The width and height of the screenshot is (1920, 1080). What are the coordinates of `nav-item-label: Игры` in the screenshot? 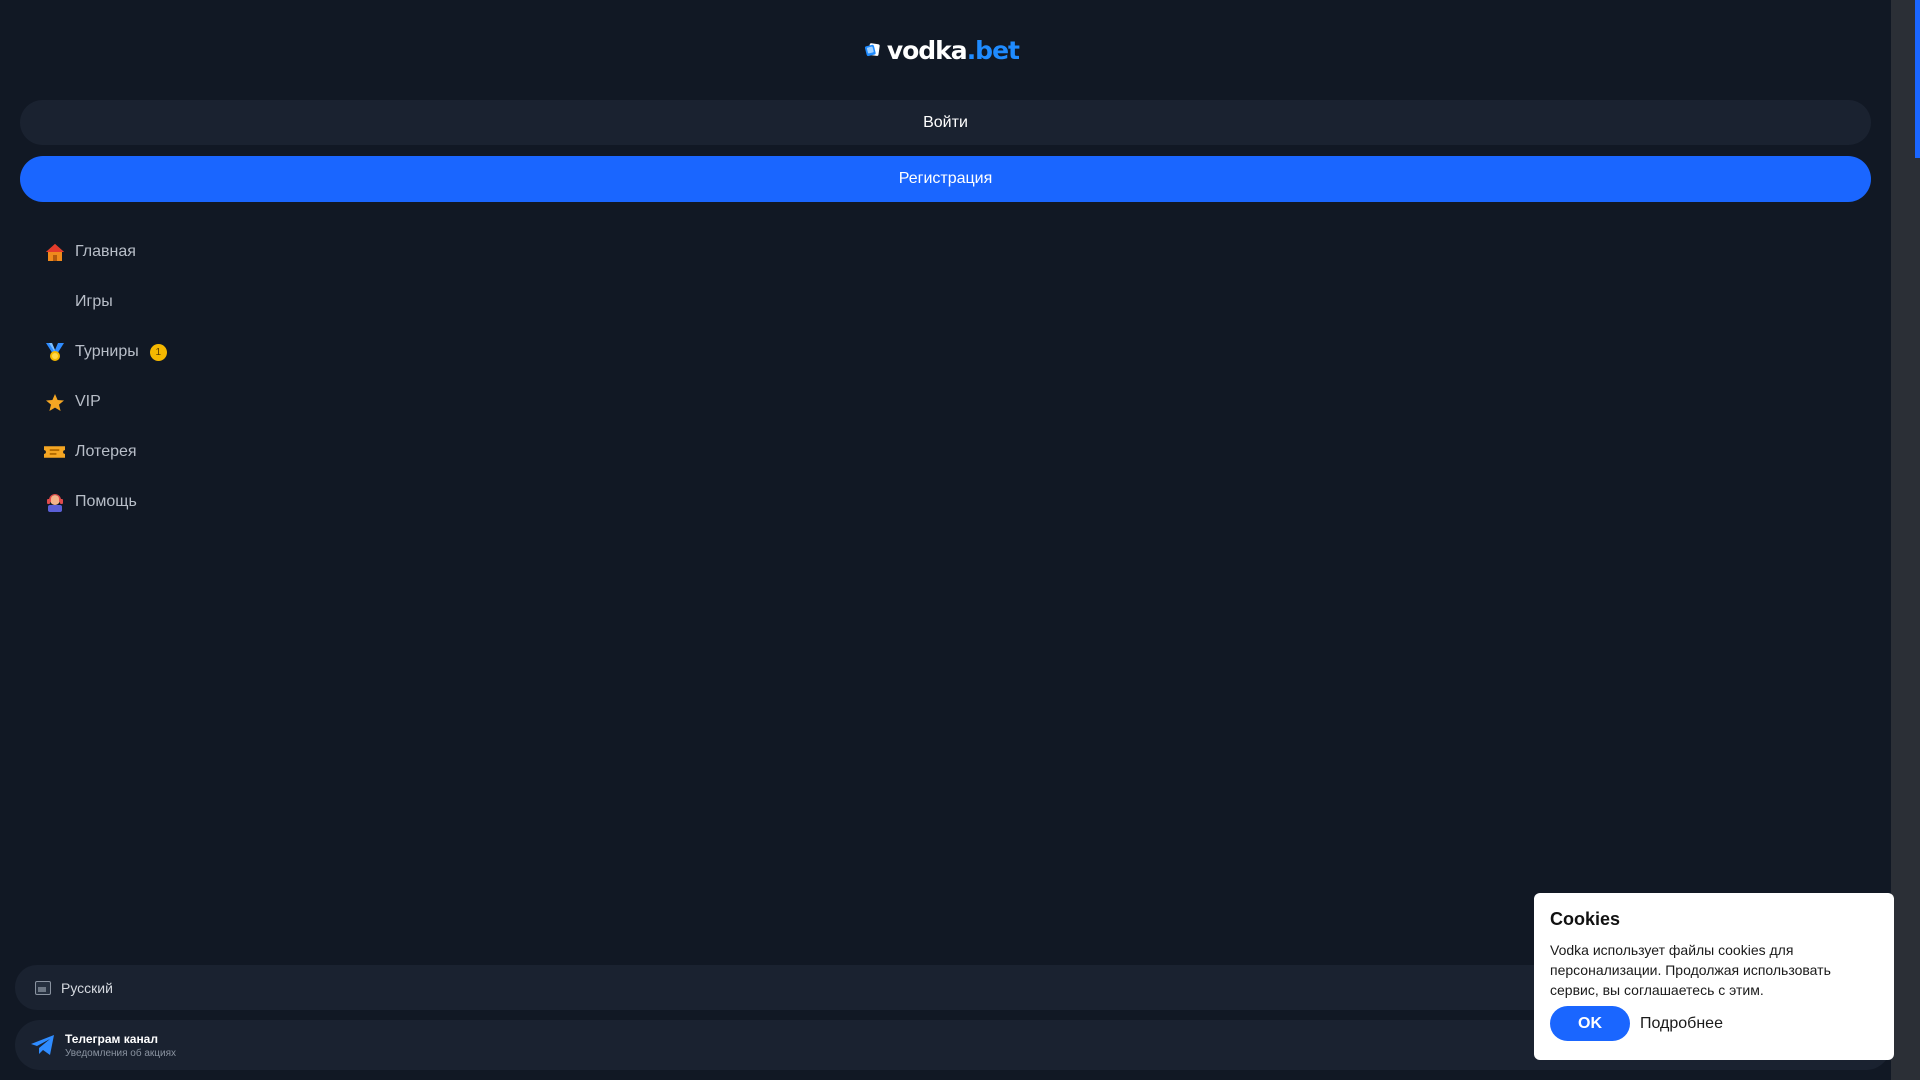 It's located at (94, 301).